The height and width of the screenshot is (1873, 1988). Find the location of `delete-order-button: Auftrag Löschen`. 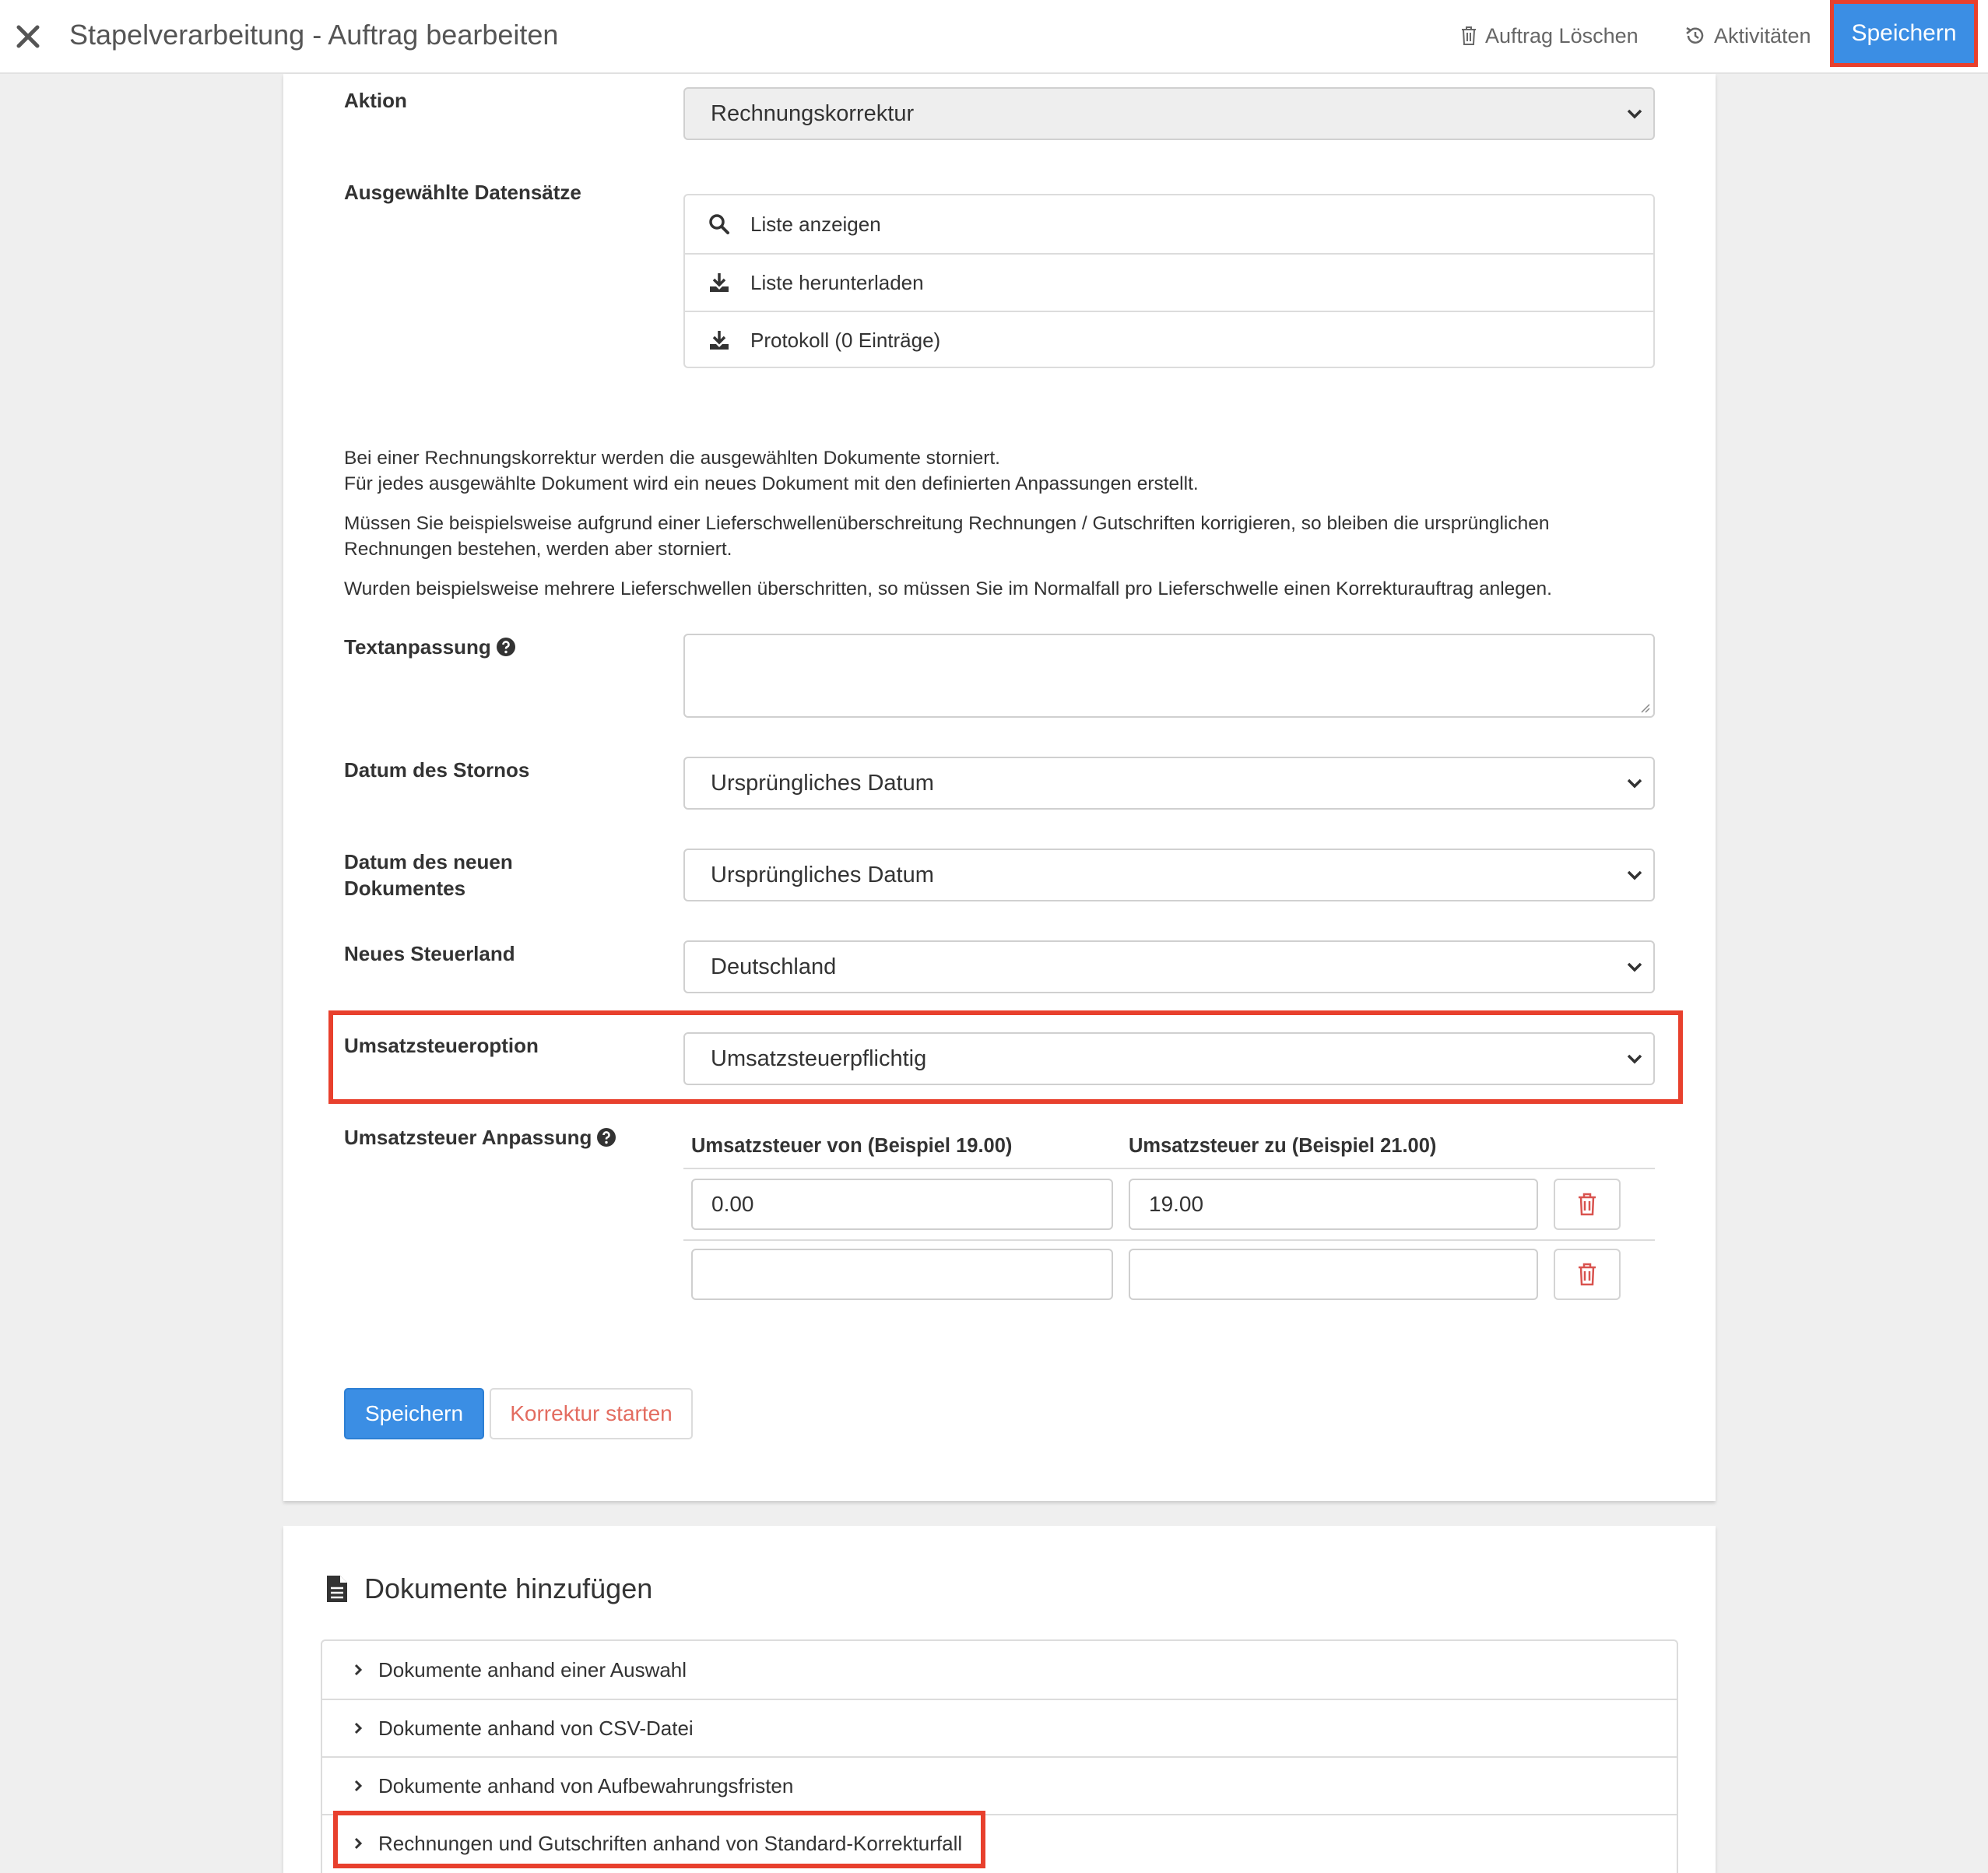

delete-order-button: Auftrag Löschen is located at coordinates (1549, 36).